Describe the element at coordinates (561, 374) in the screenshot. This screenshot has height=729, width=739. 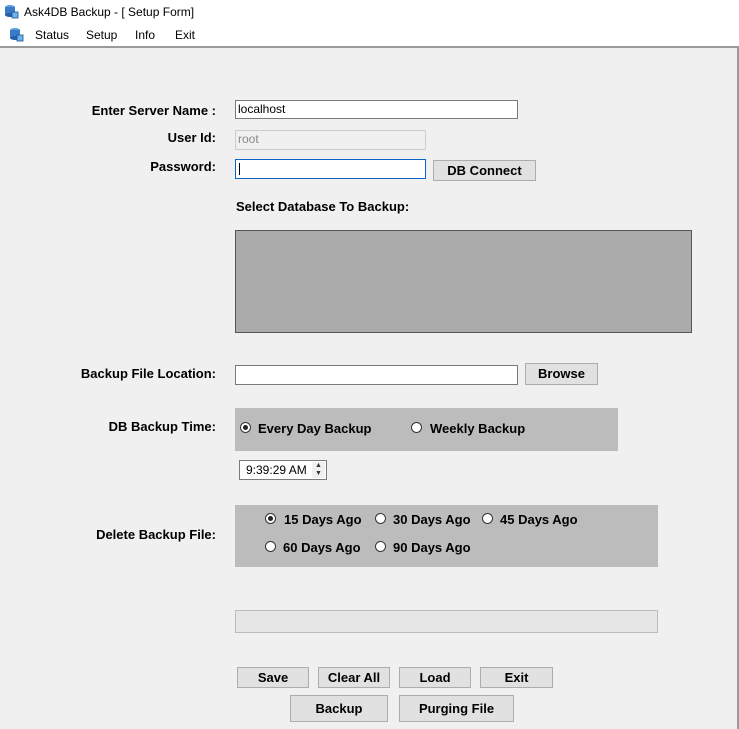
I see `browse-button: Browse` at that location.